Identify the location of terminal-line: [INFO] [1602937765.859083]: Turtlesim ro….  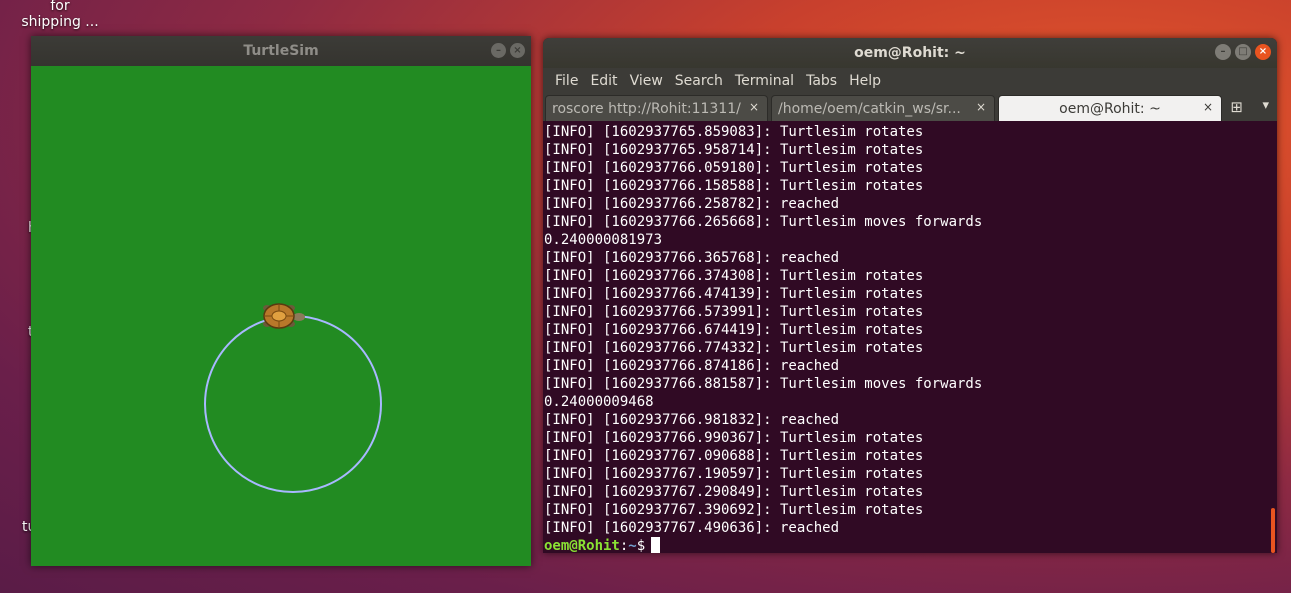
(734, 132).